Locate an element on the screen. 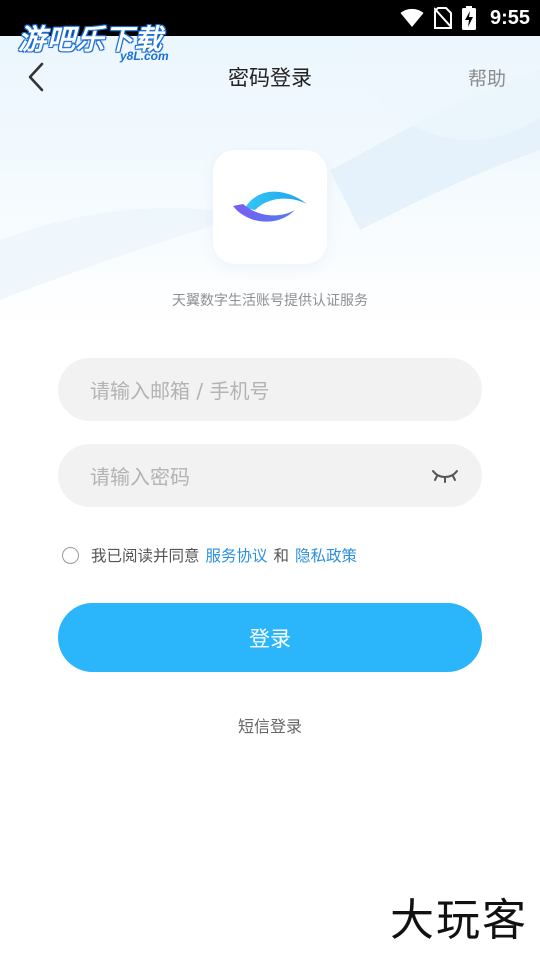  sms-login-link: 短信登录 is located at coordinates (270, 725).